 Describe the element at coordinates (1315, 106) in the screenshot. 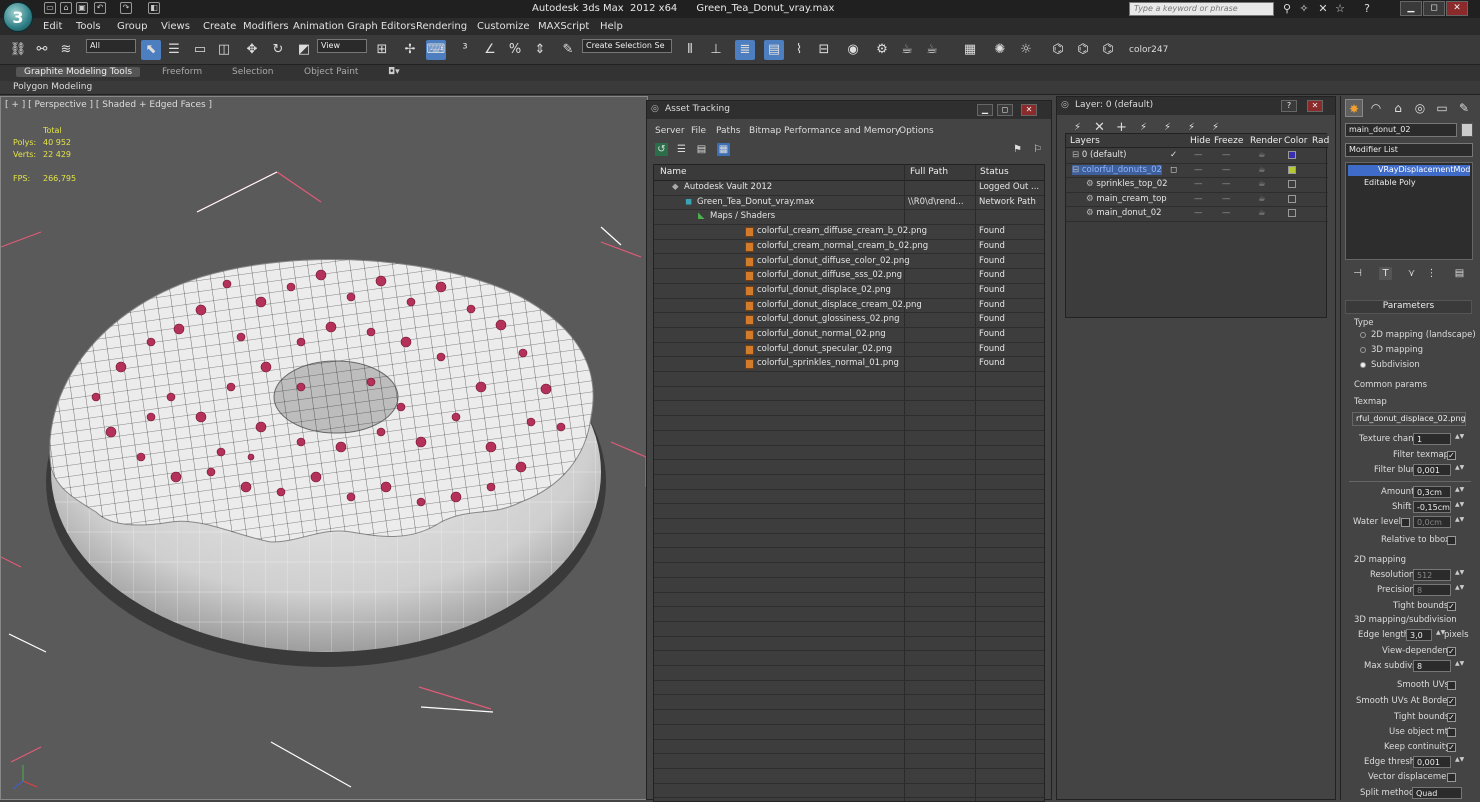

I see `lm-close-button: ✕` at that location.